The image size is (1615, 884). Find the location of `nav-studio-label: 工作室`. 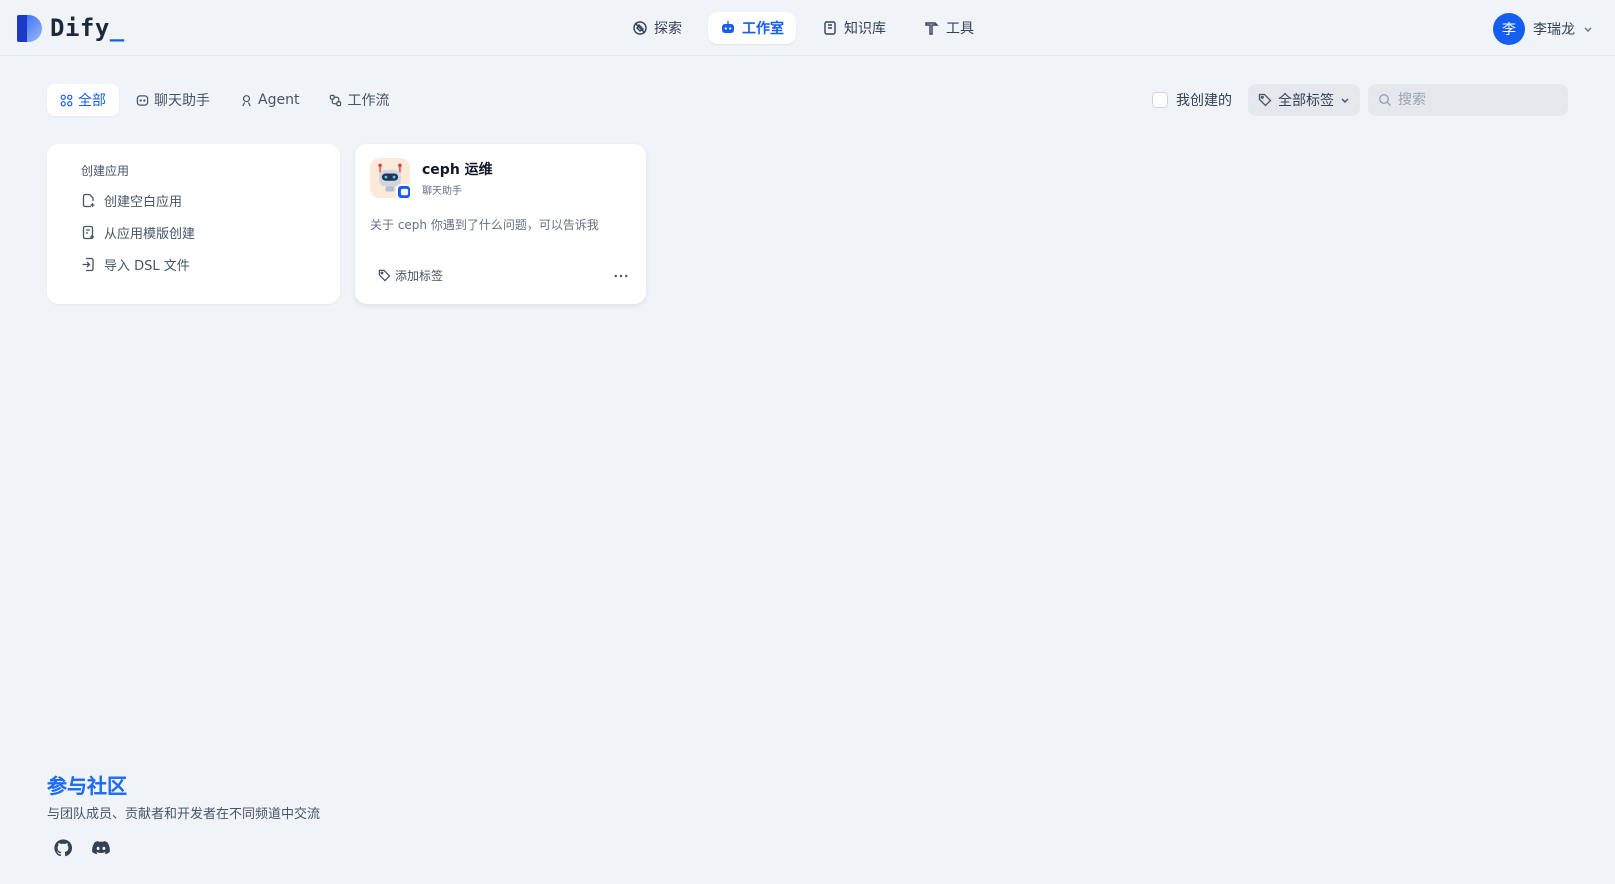

nav-studio-label: 工作室 is located at coordinates (763, 29).